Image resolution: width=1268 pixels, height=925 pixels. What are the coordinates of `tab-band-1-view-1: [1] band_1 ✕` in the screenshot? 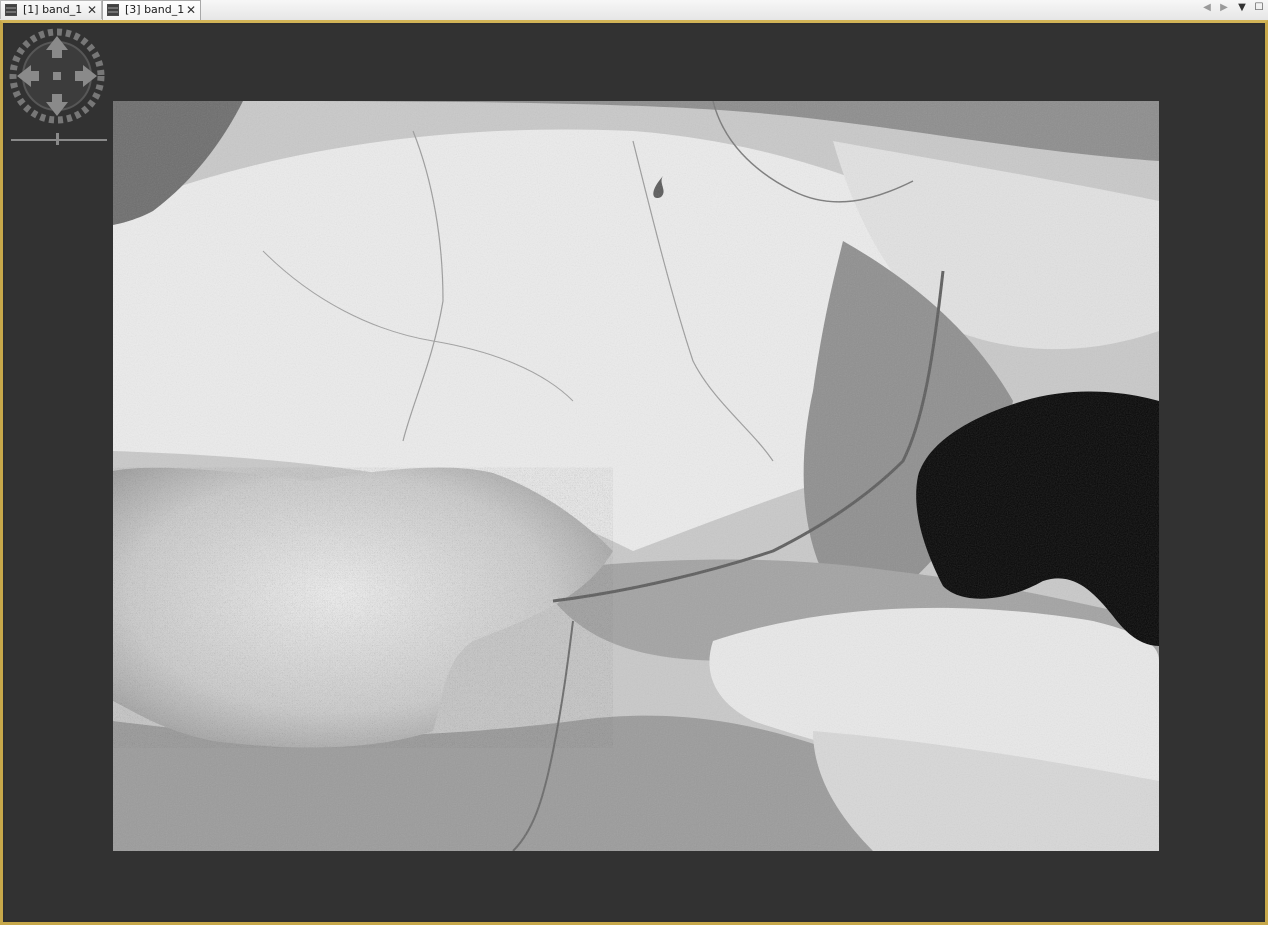 It's located at (51, 9).